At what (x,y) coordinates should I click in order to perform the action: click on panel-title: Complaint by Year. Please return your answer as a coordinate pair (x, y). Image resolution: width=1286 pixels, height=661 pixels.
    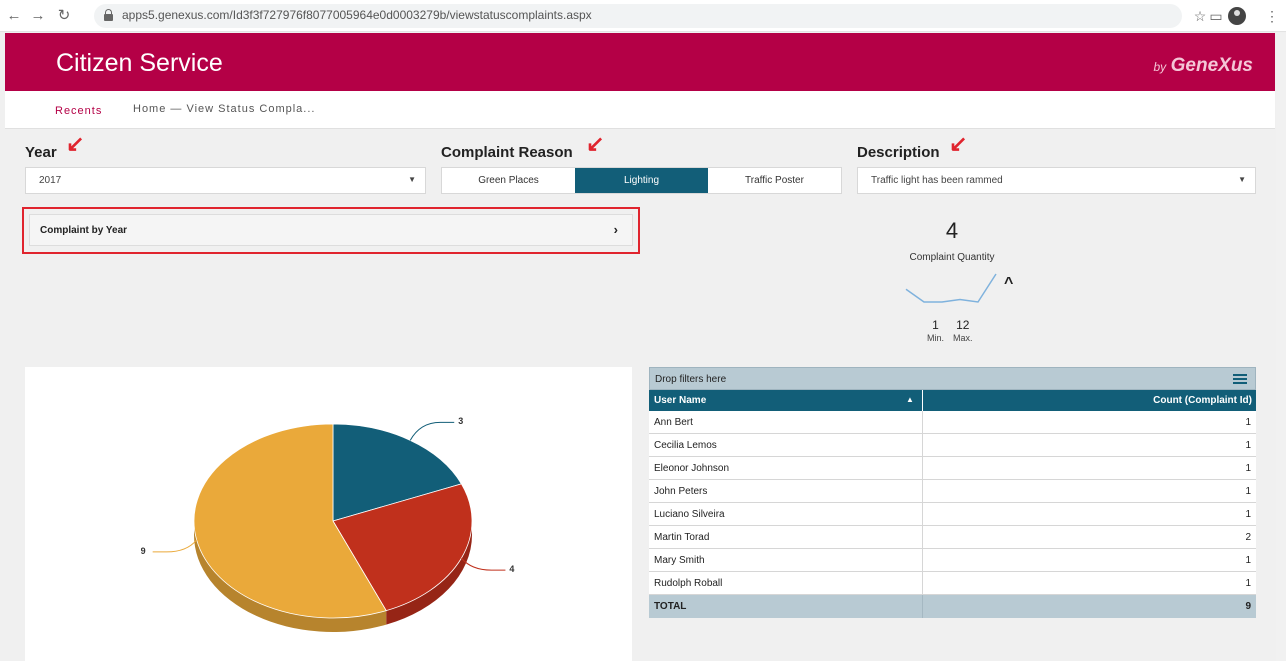
    Looking at the image, I should click on (84, 230).